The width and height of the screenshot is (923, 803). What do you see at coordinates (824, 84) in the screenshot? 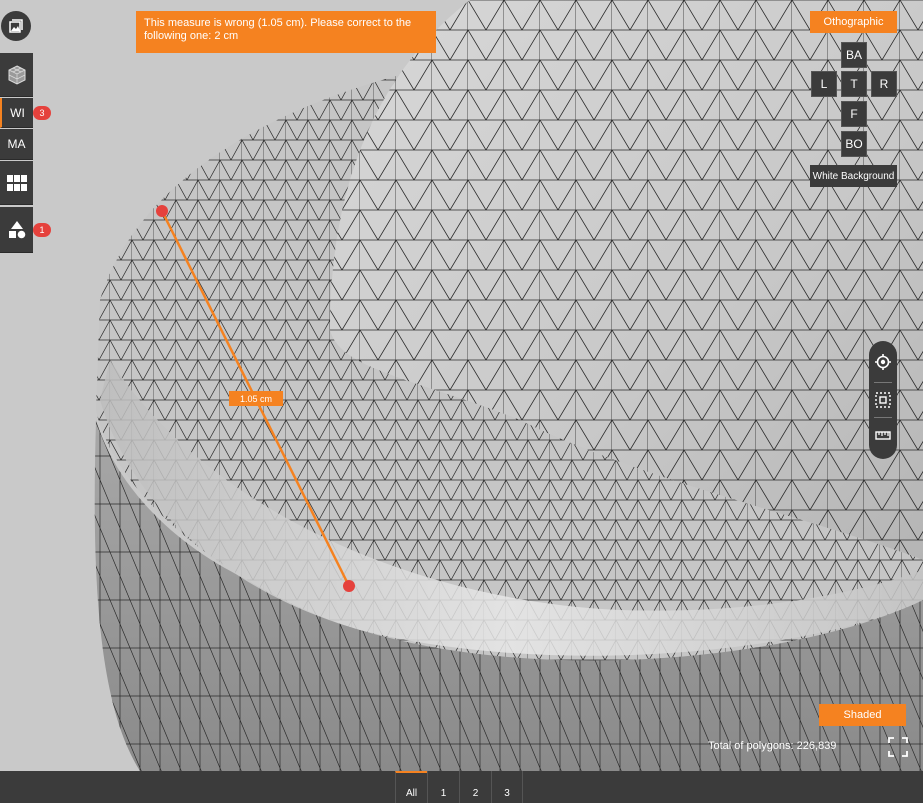
I see `view-left-button: L` at bounding box center [824, 84].